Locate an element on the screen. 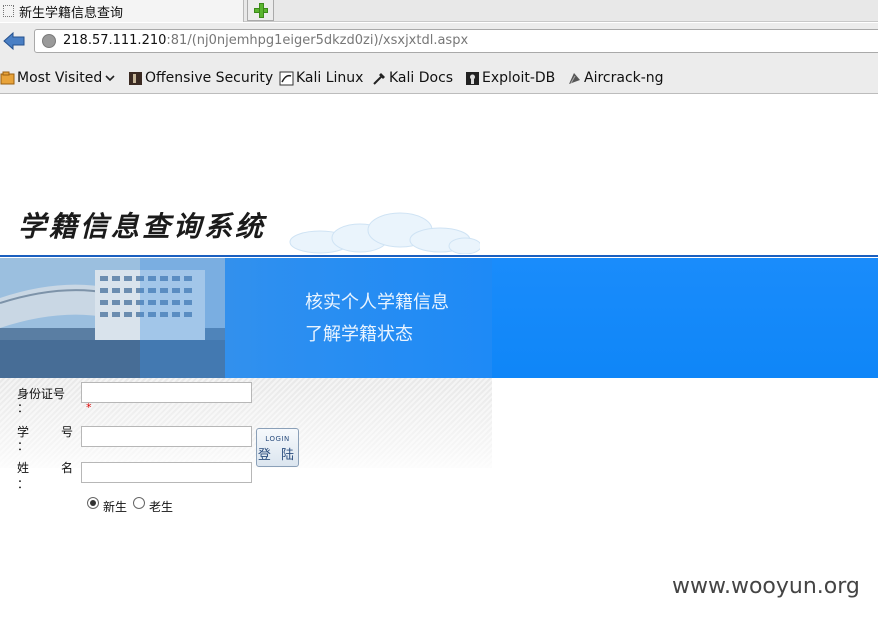 The image size is (878, 617). plus-icon-center is located at coordinates (261, 10).